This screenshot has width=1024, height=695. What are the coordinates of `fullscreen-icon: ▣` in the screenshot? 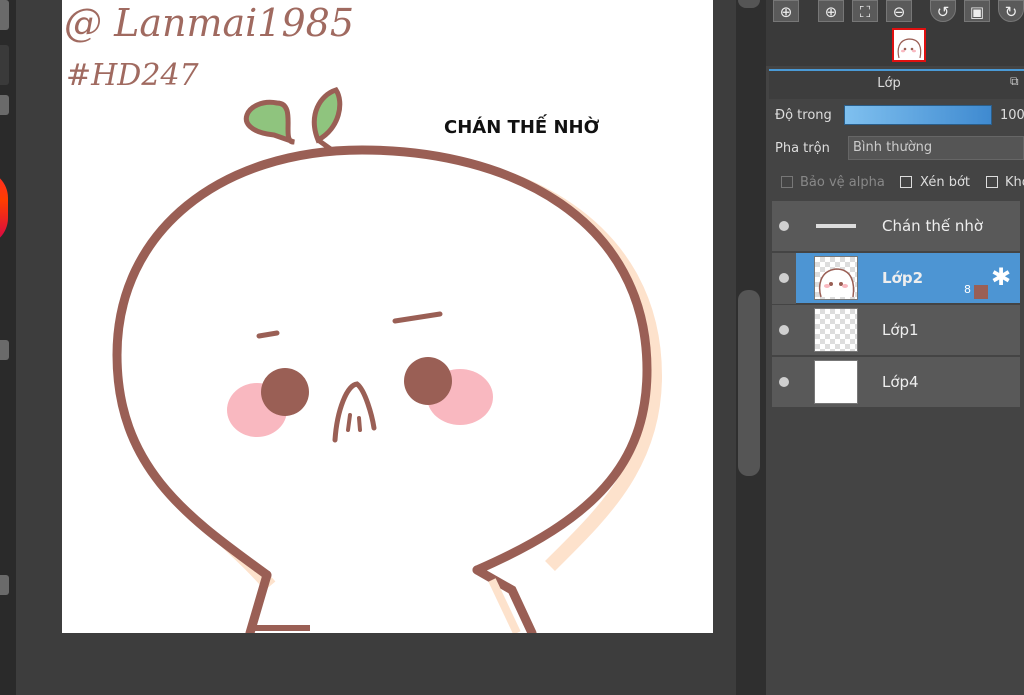 It's located at (977, 11).